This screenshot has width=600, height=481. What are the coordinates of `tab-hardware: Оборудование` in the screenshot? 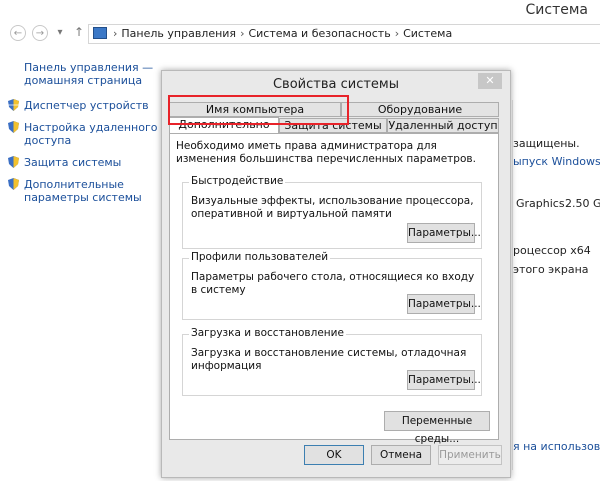 It's located at (420, 109).